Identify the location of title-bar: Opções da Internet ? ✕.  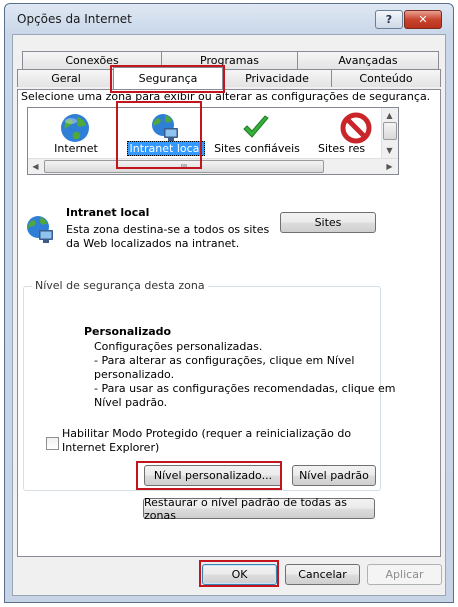
(229, 19).